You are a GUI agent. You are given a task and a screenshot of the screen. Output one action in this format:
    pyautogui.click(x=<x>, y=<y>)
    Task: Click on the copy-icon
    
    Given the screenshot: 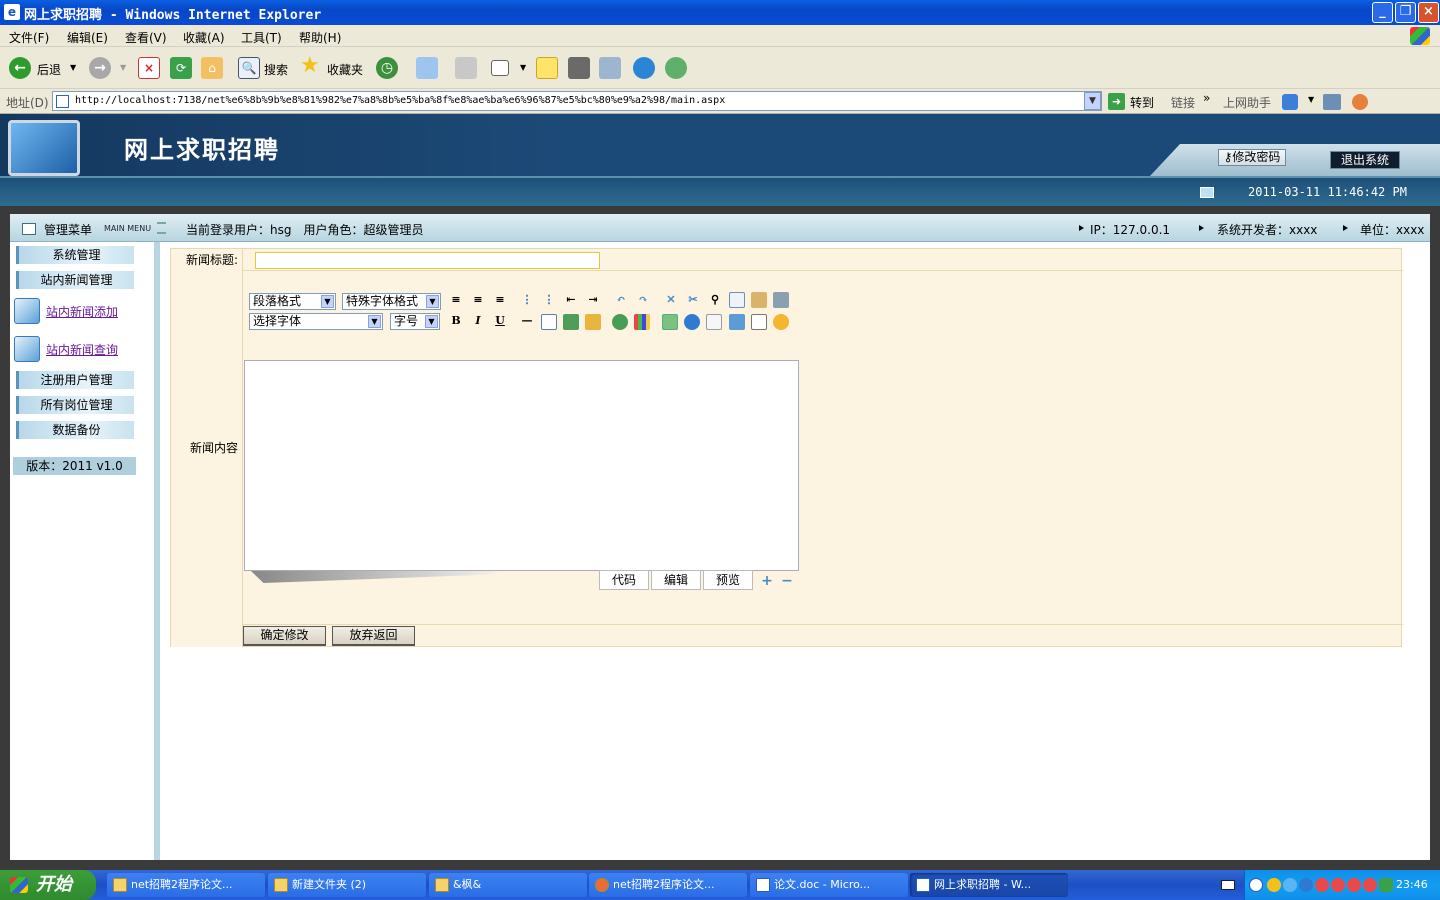 What is the action you would take?
    pyautogui.click(x=737, y=300)
    